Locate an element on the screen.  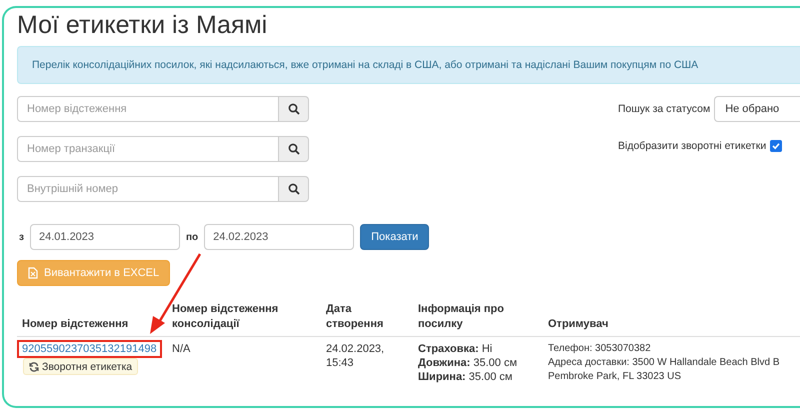
return-labels-checkbox is located at coordinates (776, 146).